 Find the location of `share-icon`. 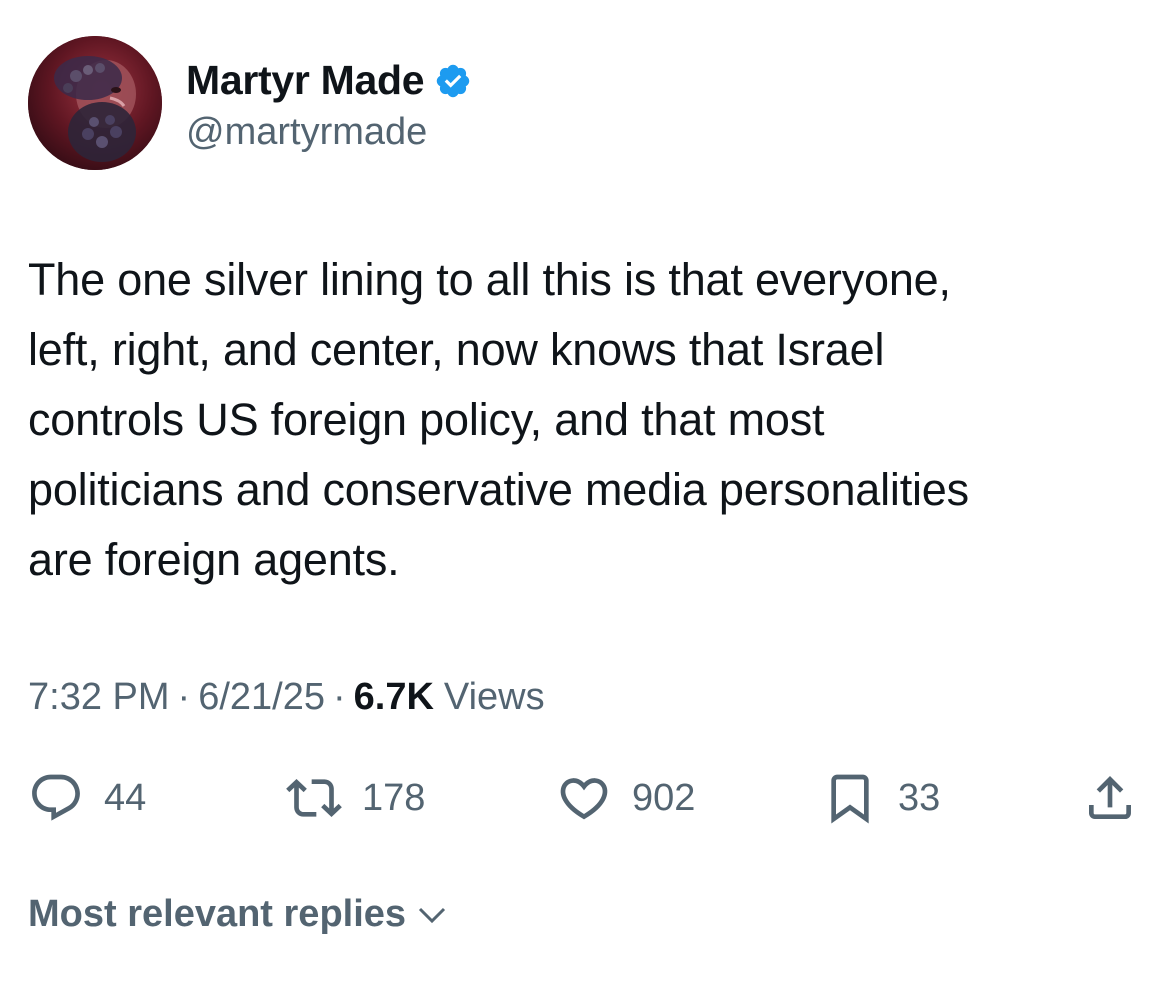

share-icon is located at coordinates (1110, 798).